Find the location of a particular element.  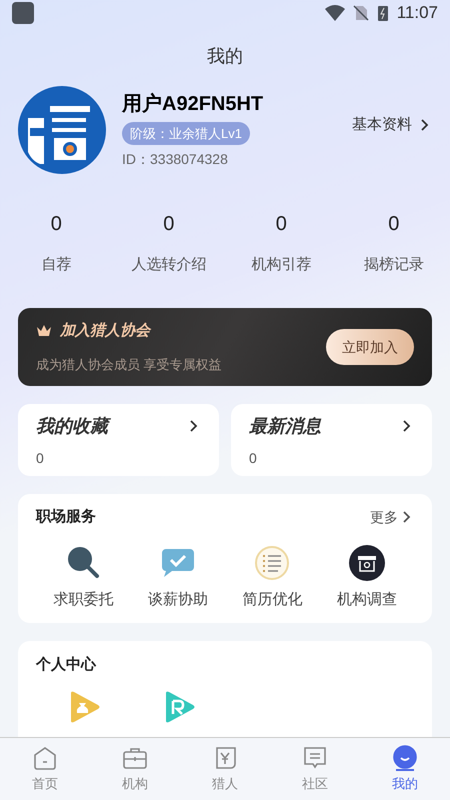

profile-link: 基本资料 is located at coordinates (392, 125).